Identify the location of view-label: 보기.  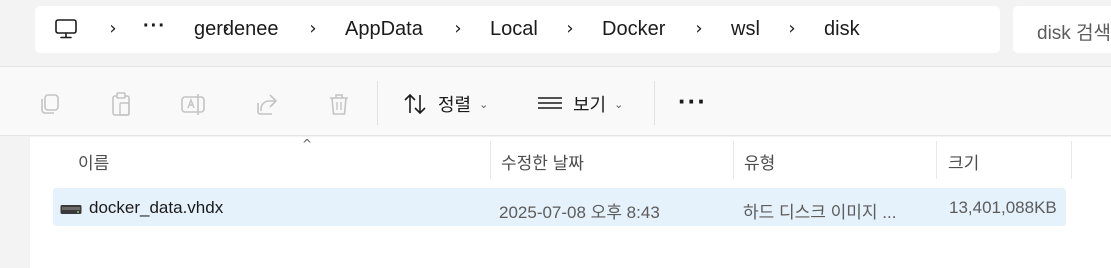
(590, 105).